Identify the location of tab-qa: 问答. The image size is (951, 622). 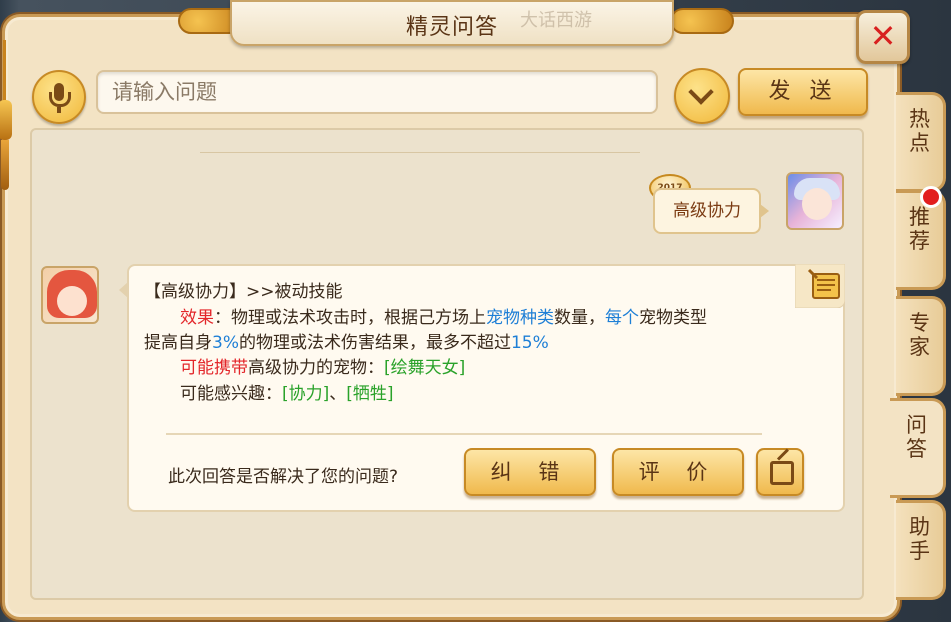
(918, 448).